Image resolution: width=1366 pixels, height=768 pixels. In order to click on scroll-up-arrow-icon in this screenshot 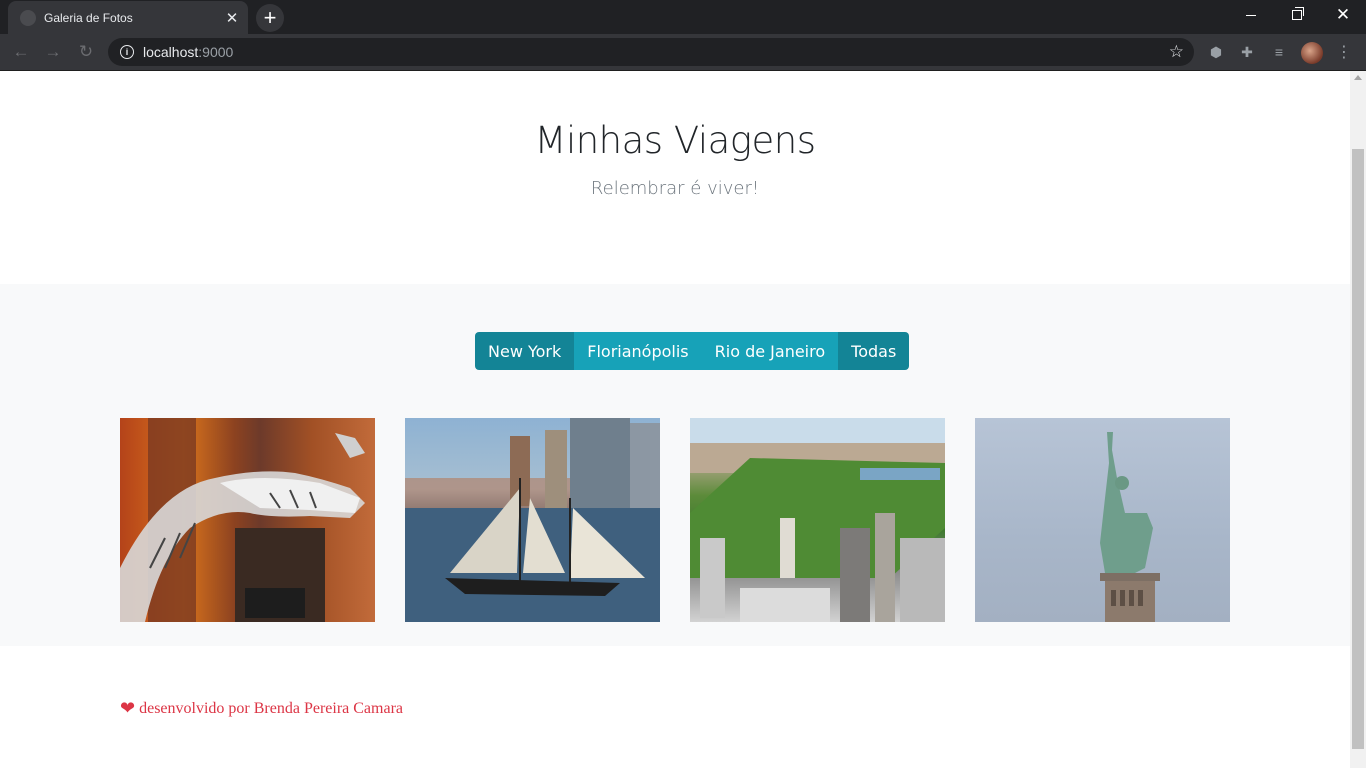, I will do `click(1358, 77)`.